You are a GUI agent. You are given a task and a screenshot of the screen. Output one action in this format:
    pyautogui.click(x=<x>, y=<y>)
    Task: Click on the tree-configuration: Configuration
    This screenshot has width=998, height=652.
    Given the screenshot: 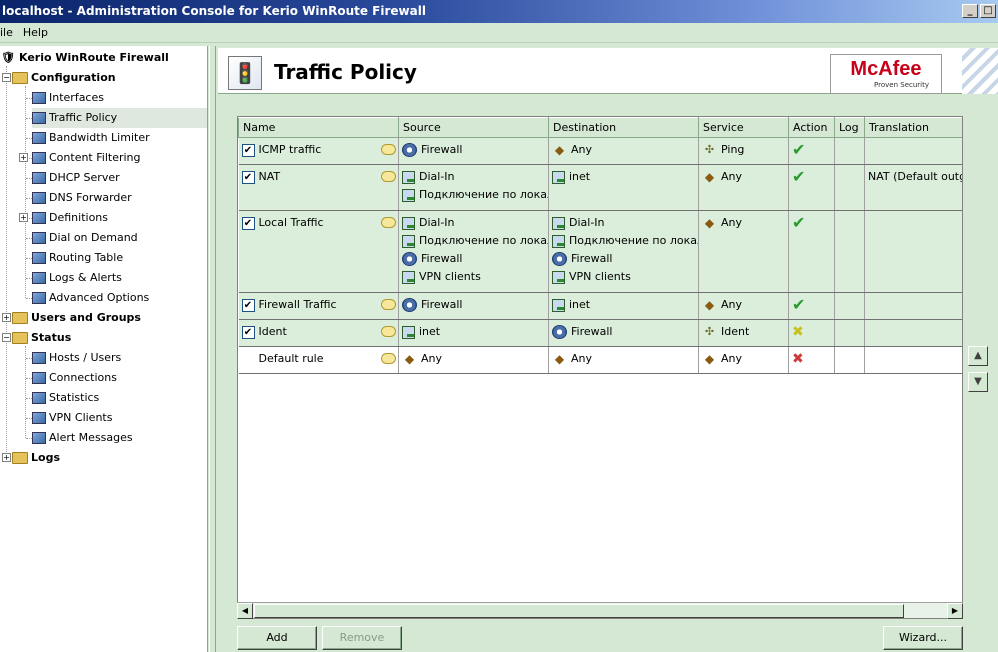 What is the action you would take?
    pyautogui.click(x=64, y=78)
    